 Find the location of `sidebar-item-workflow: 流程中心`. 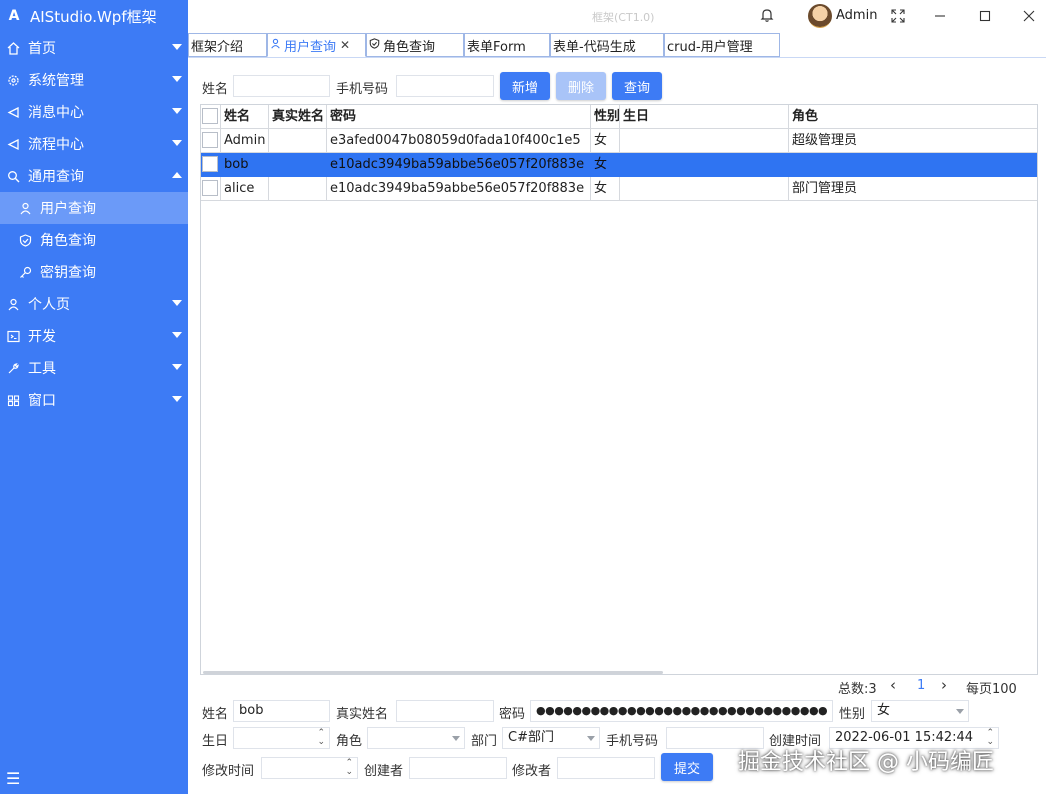

sidebar-item-workflow: 流程中心 is located at coordinates (94, 144).